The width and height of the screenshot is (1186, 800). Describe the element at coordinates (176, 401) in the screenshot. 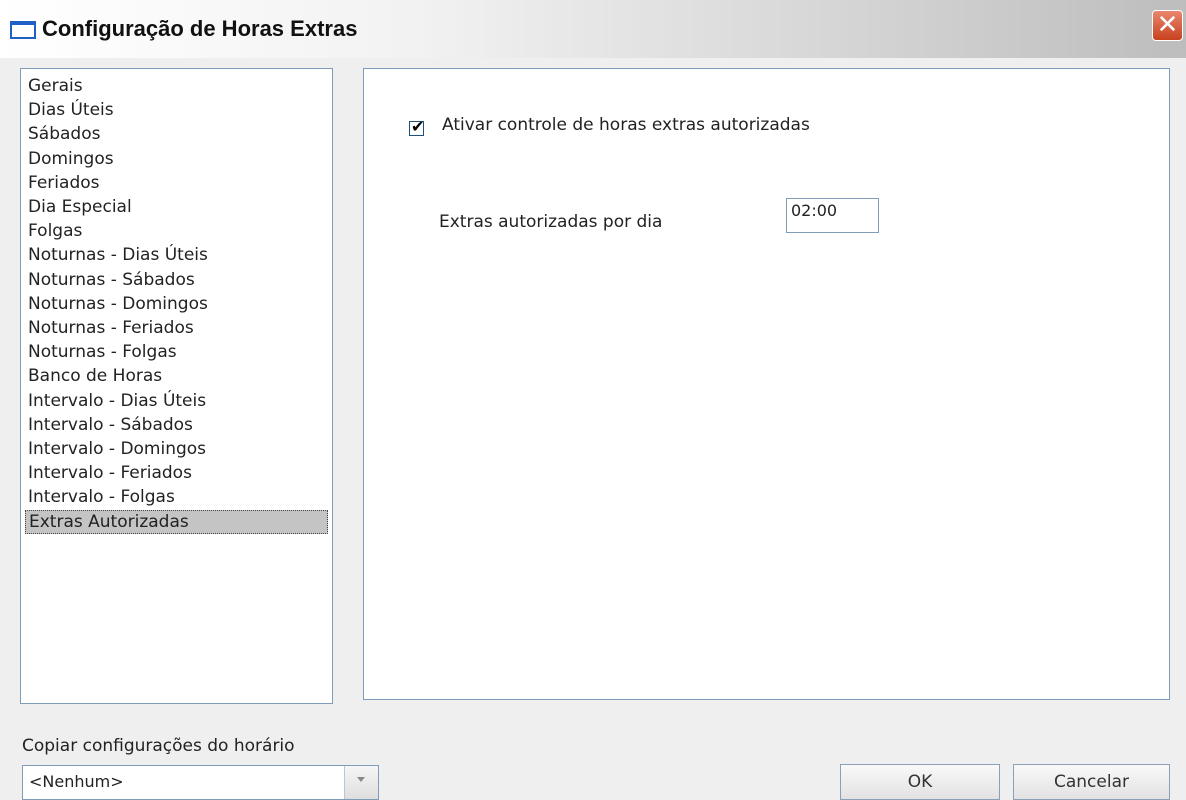

I see `sidebar-item: Intervalo - Dias Úteis` at that location.